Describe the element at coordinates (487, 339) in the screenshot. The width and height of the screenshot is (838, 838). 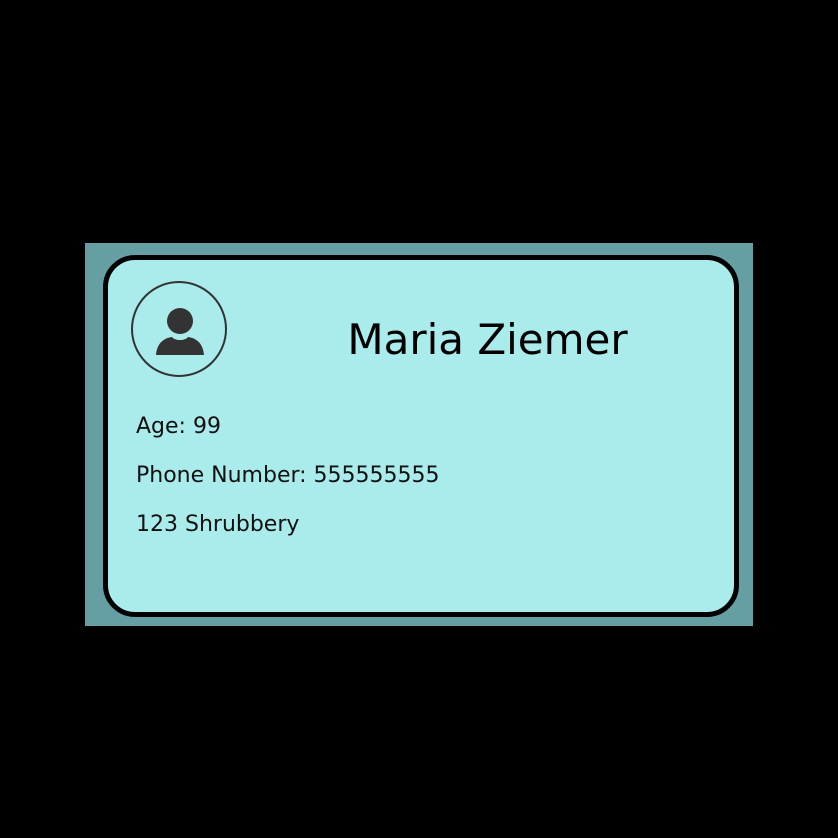
I see `contact-name: Maria Ziemer` at that location.